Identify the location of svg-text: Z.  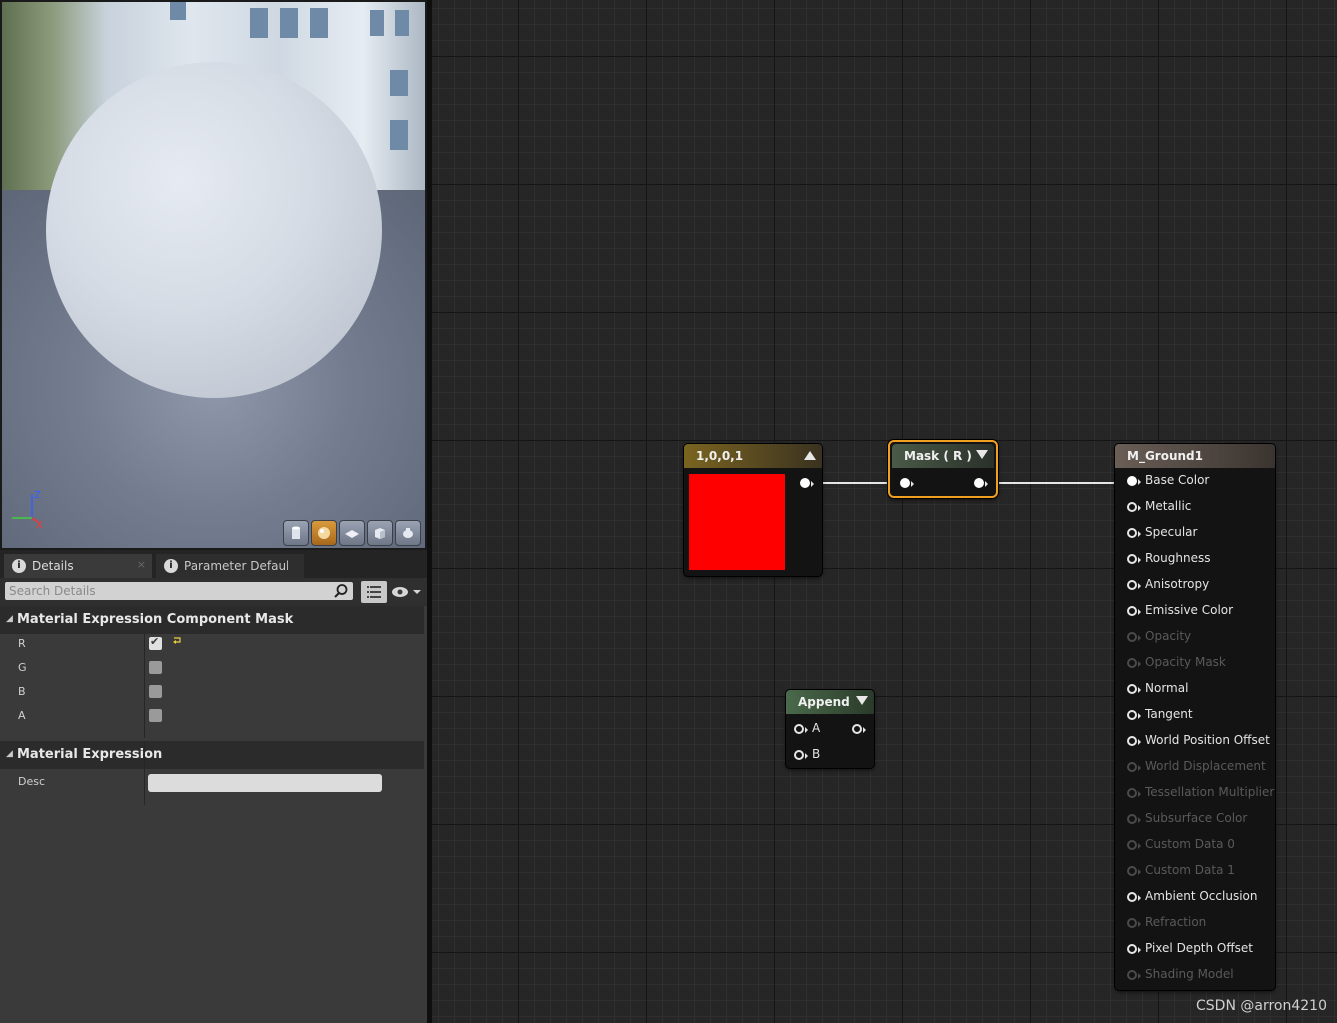
(37, 495).